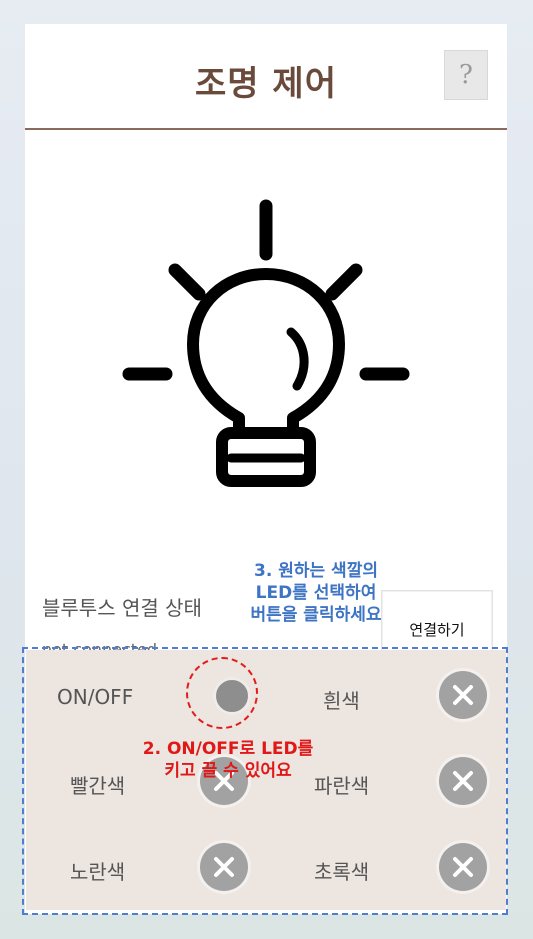  Describe the element at coordinates (122, 608) in the screenshot. I see `bluetooth-status-label: 블루투스 연결 상태` at that location.